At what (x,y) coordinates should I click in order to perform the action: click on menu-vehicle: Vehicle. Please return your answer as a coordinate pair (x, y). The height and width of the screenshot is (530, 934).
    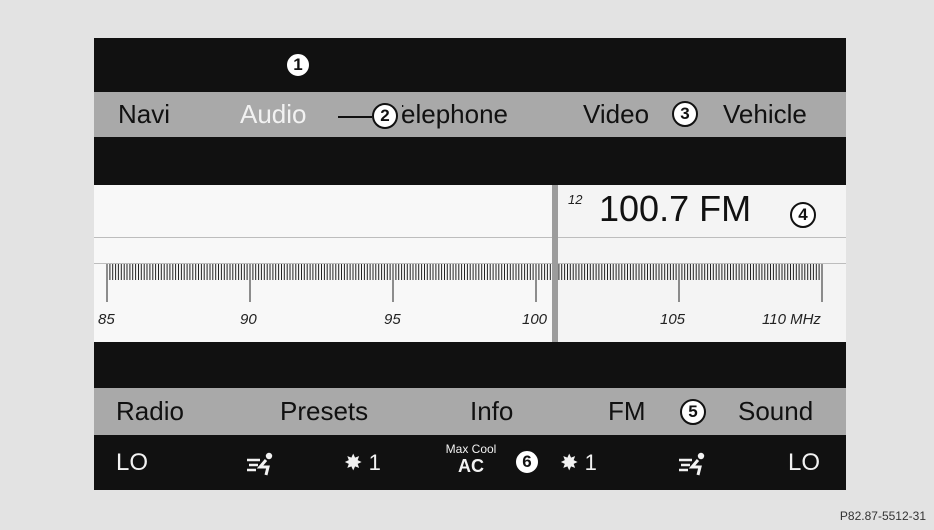
    Looking at the image, I should click on (765, 114).